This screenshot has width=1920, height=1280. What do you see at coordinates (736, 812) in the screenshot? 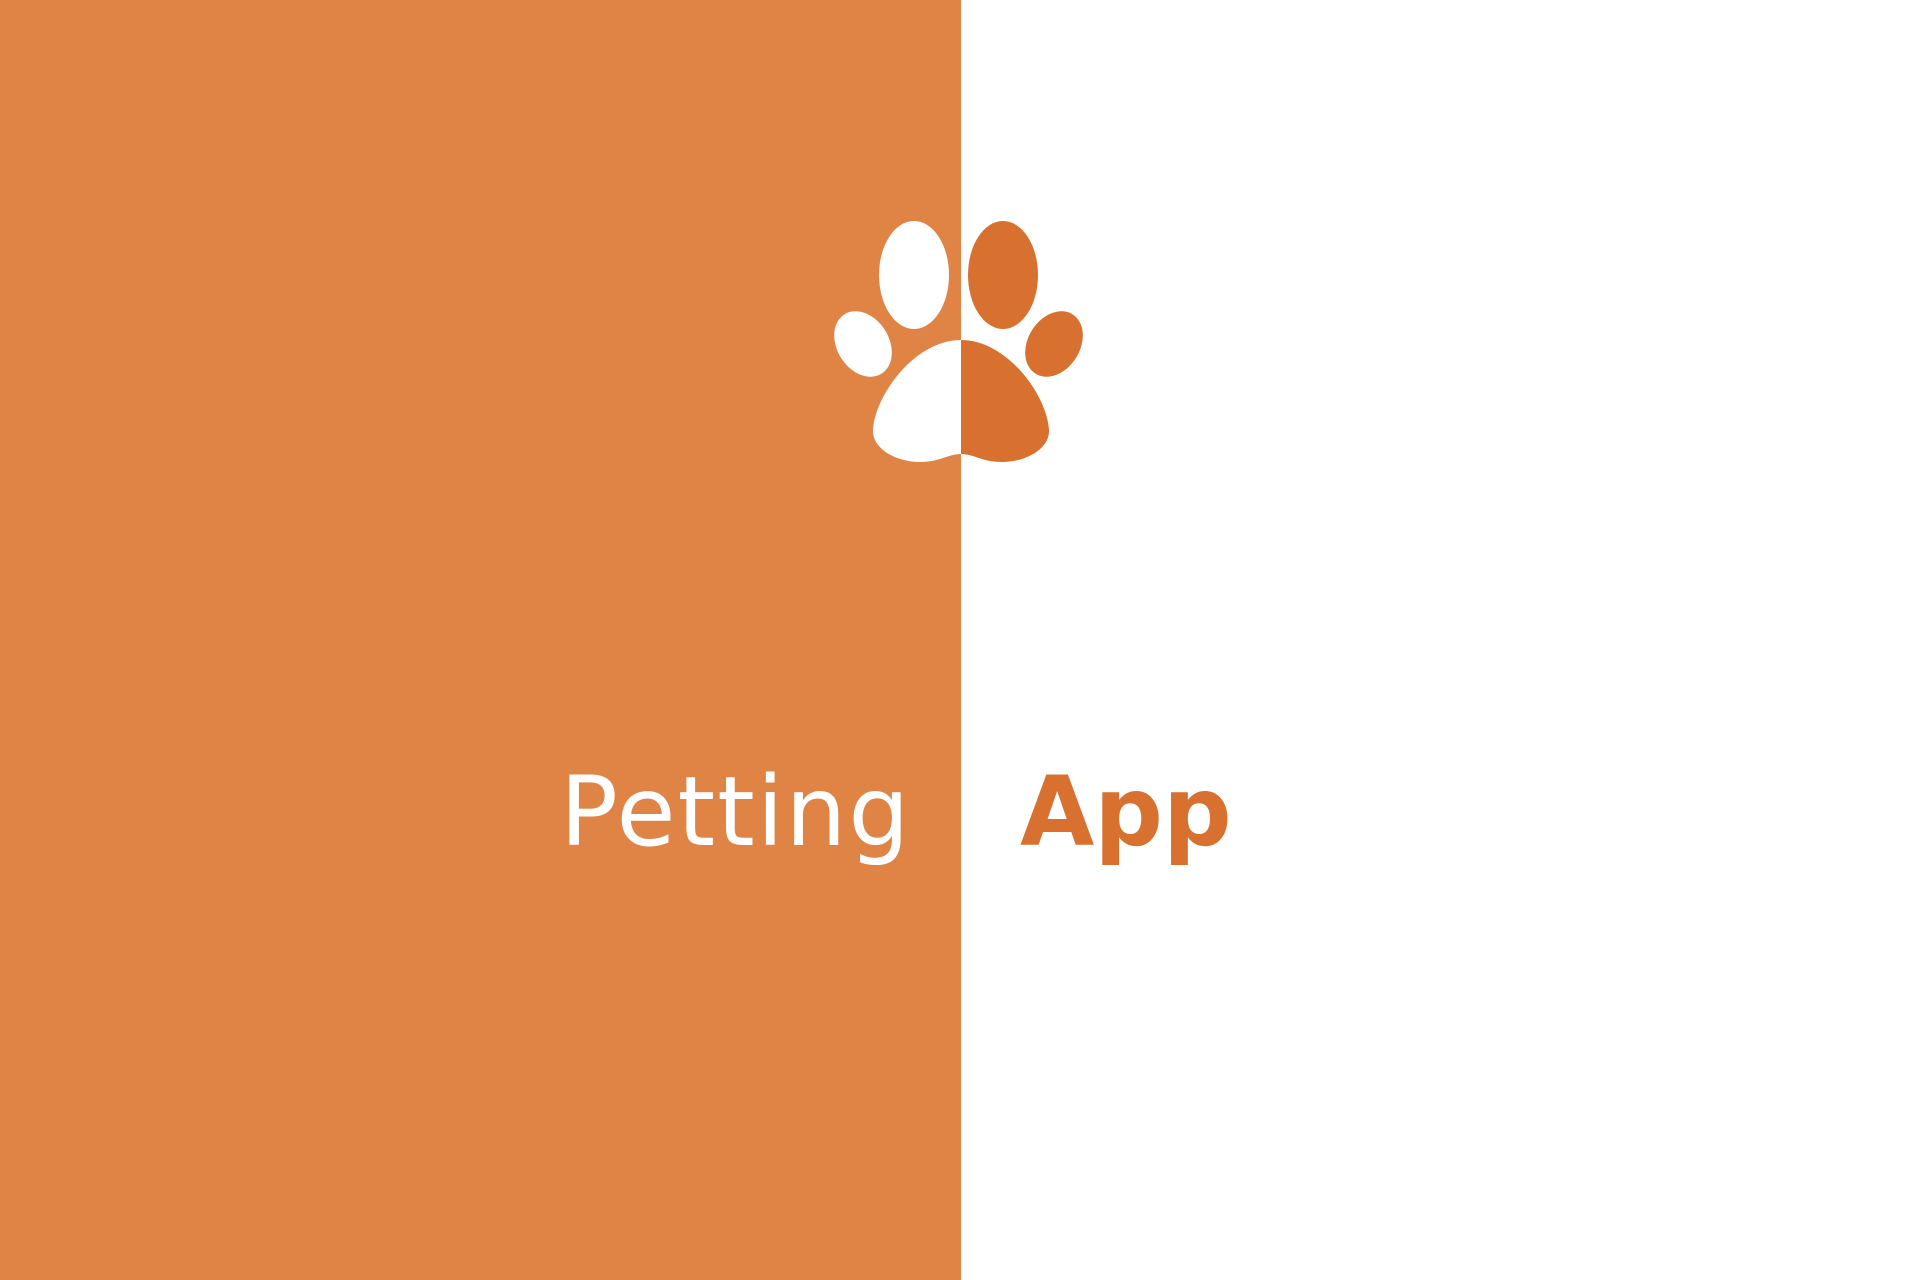
I see `app-name-first-word: Petting` at bounding box center [736, 812].